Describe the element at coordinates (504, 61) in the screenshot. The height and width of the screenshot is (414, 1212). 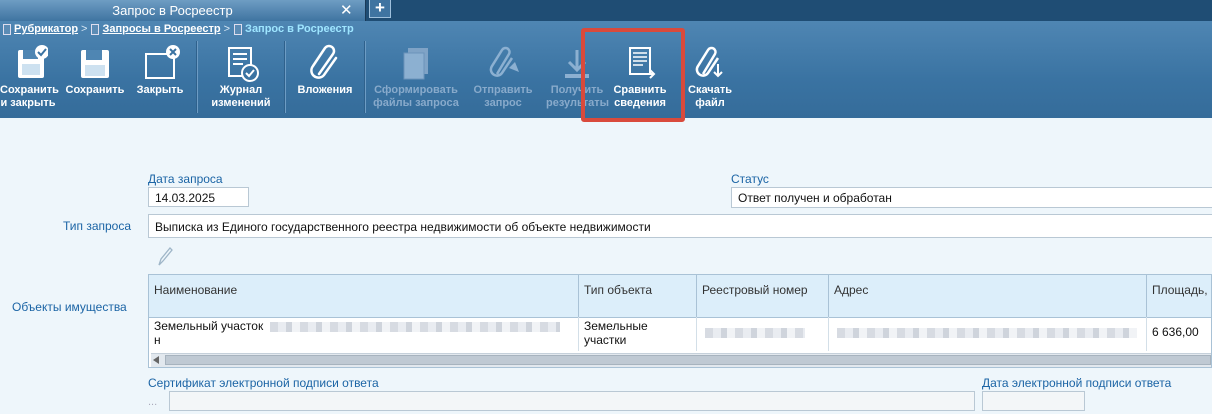
I see `send-icon` at that location.